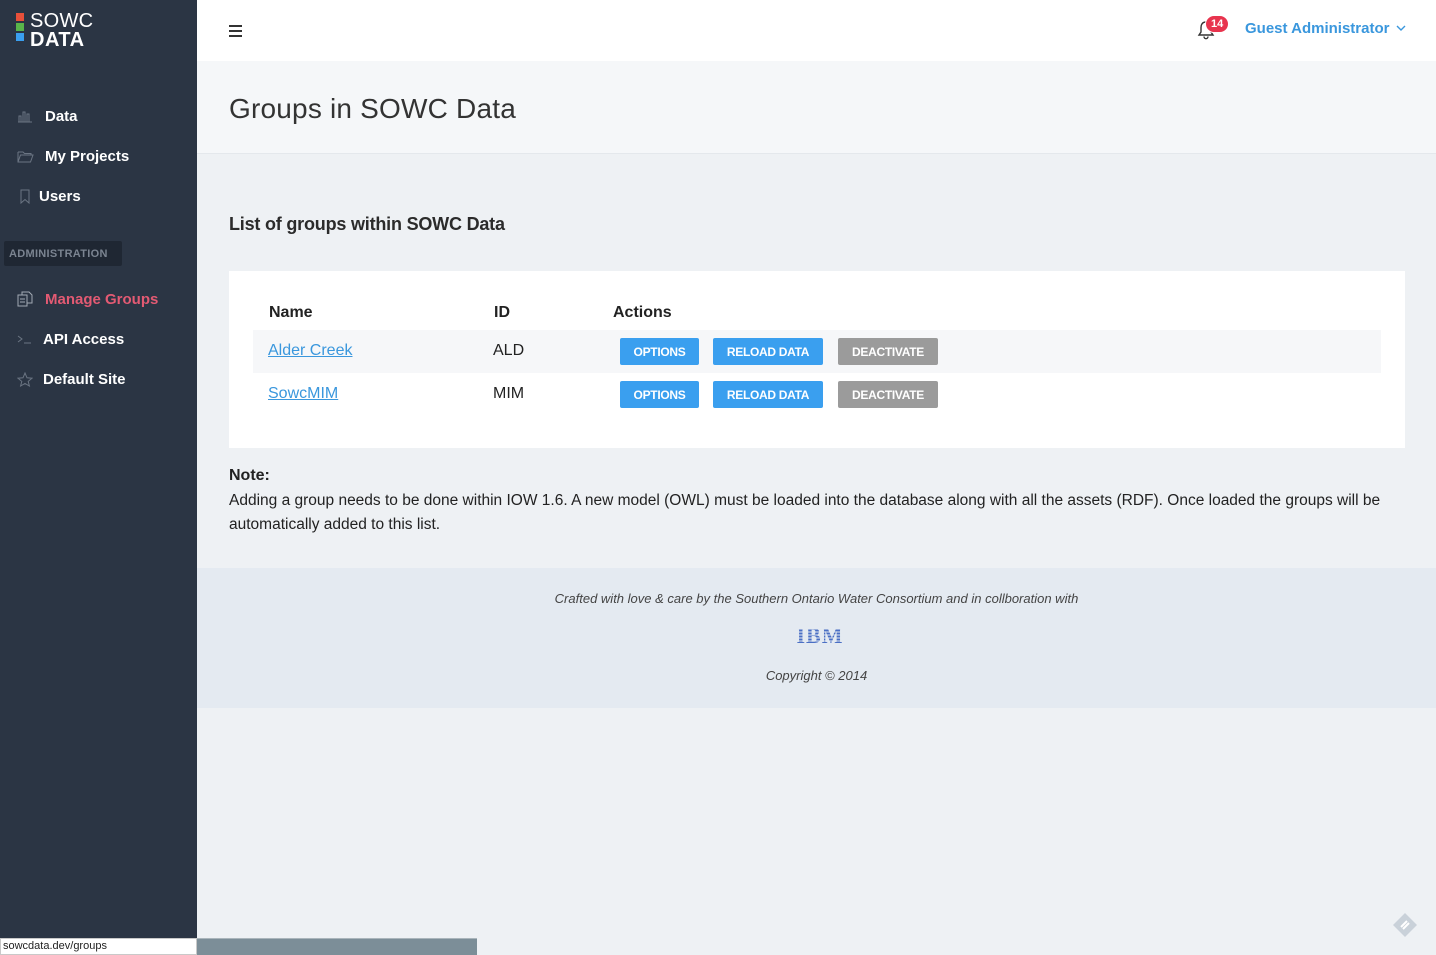  What do you see at coordinates (25, 299) in the screenshot?
I see `copy-icon` at bounding box center [25, 299].